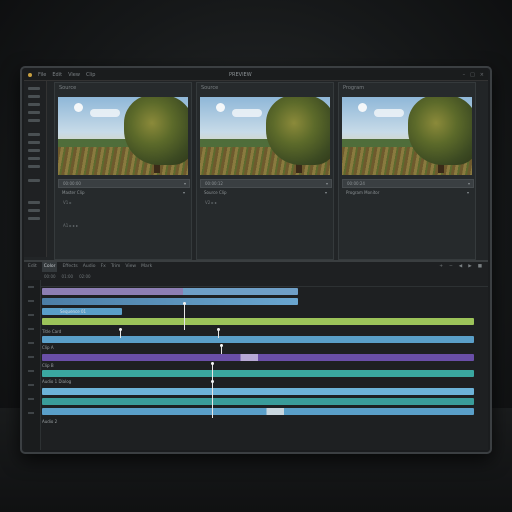 This screenshot has width=512, height=512. What do you see at coordinates (123, 192) in the screenshot?
I see `clip-selector: Master Clip ▾` at bounding box center [123, 192].